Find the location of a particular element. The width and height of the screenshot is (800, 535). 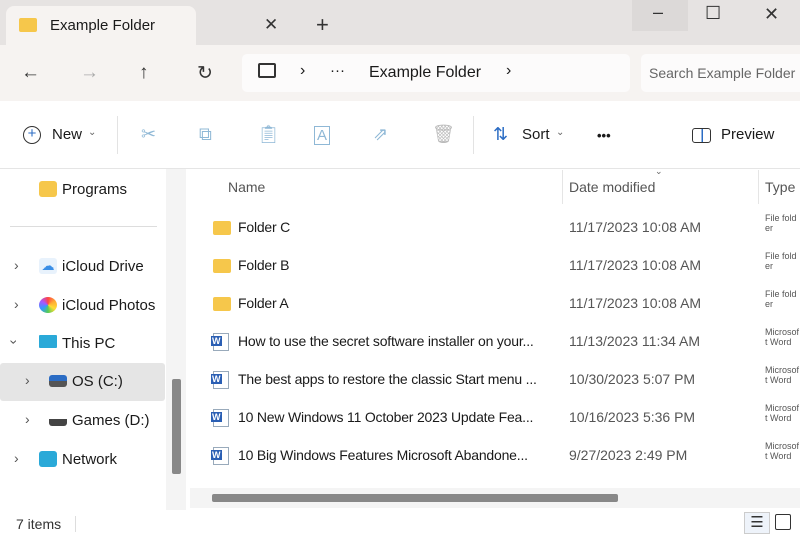

rename-icon: A is located at coordinates (322, 135).